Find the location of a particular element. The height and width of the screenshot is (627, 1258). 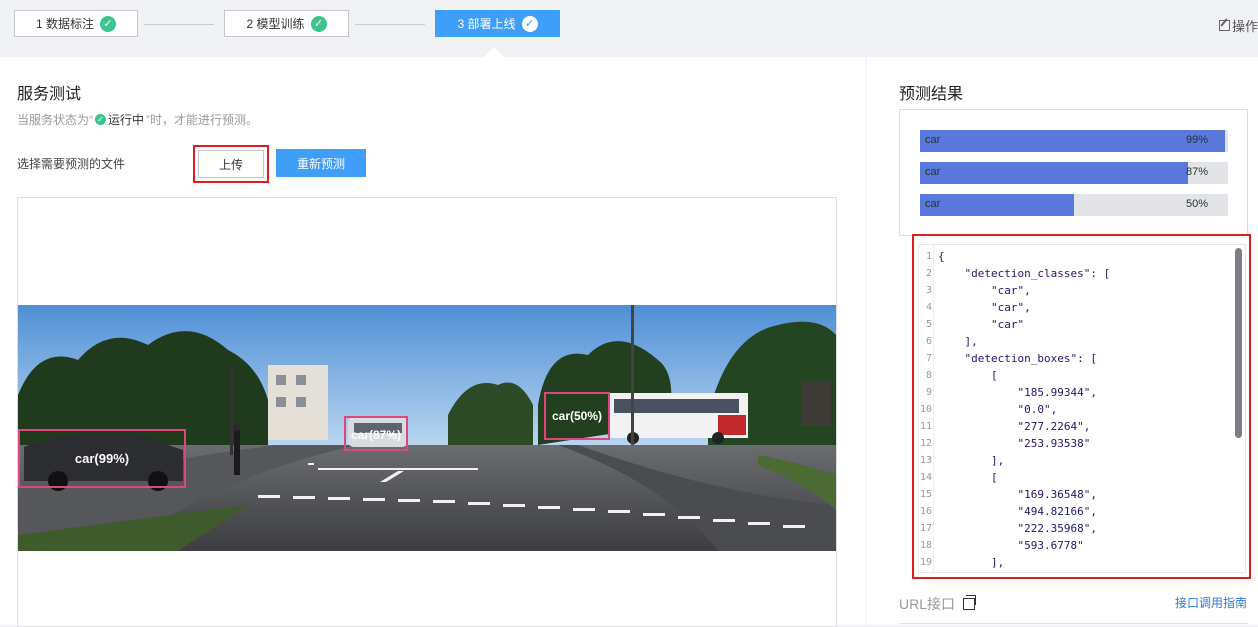

code-line: "detection_boxes": [ is located at coordinates (1017, 358).